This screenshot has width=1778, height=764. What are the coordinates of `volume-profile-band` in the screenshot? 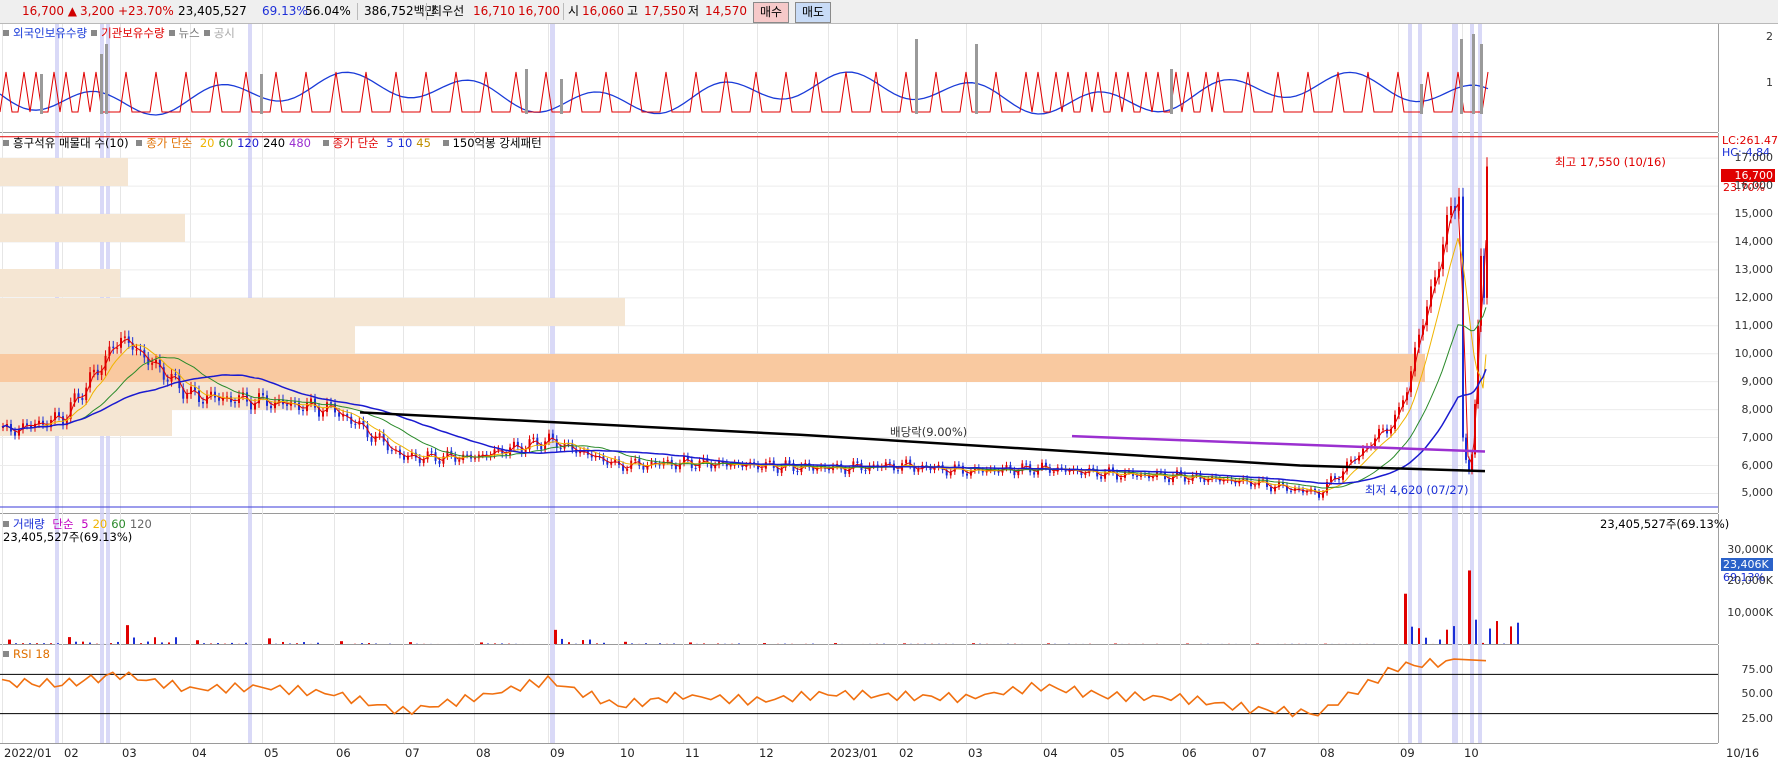 It's located at (312, 312).